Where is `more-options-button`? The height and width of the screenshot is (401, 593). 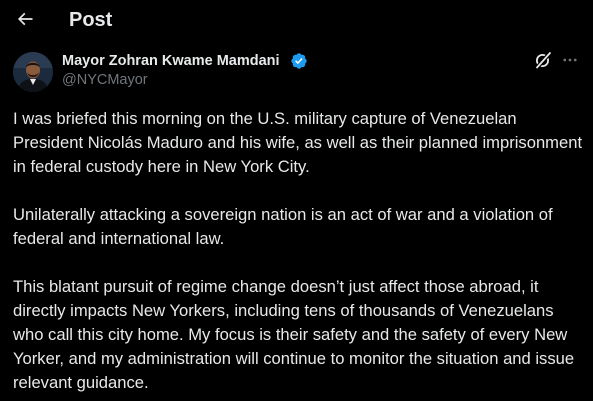
more-options-button is located at coordinates (570, 60).